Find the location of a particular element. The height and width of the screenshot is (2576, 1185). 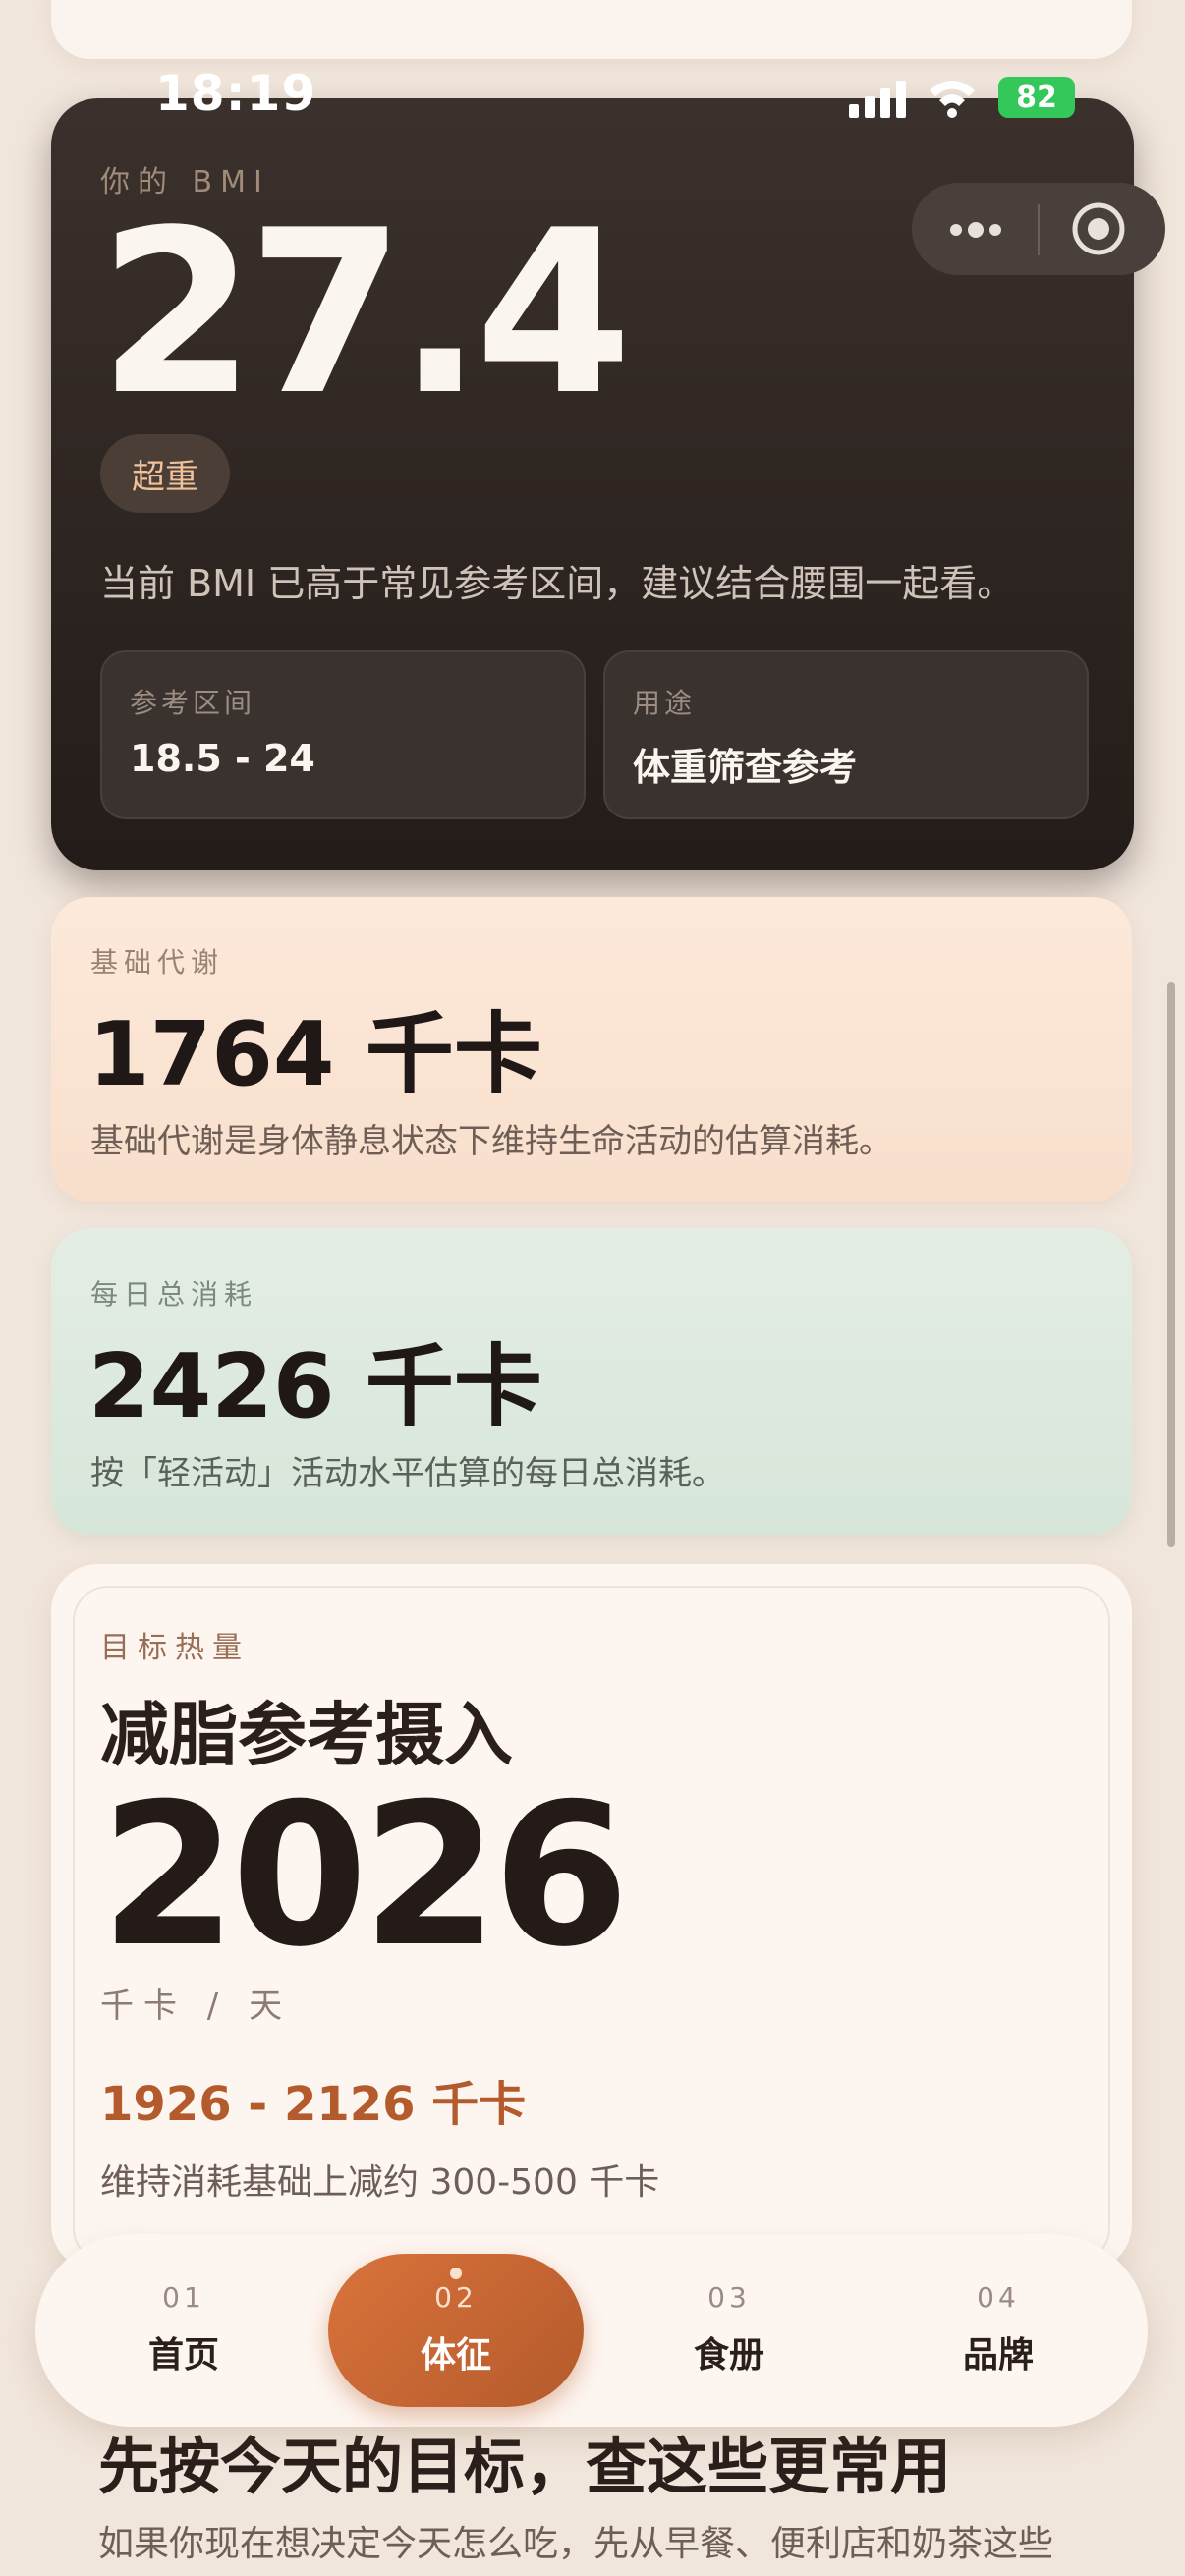

reference-range-label: 参考区间 is located at coordinates (193, 703).